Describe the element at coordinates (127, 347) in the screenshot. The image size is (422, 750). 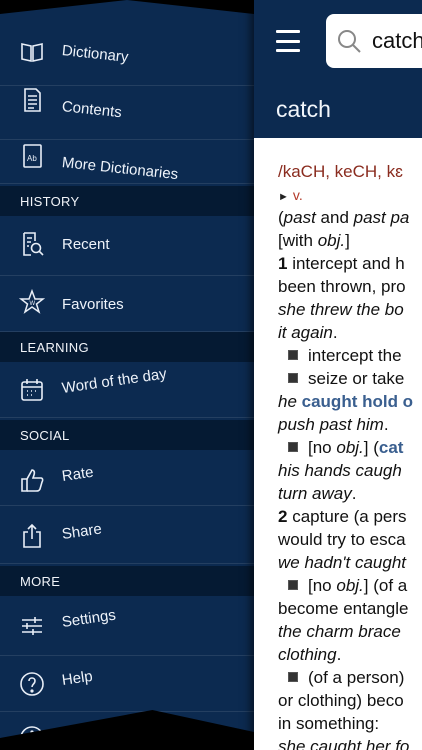
I see `section-heading-learning: LEARNING` at that location.